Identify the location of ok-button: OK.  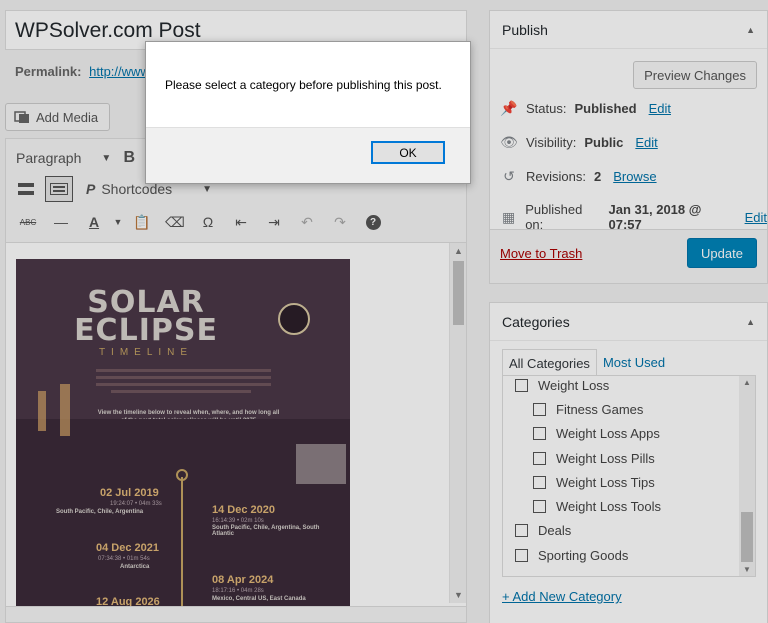
(408, 152).